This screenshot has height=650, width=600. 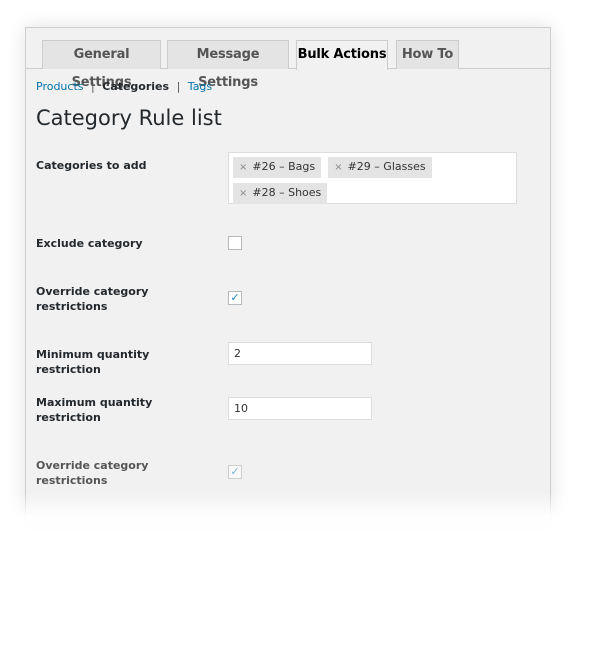 I want to click on categories-label: Categories to add, so click(x=91, y=165).